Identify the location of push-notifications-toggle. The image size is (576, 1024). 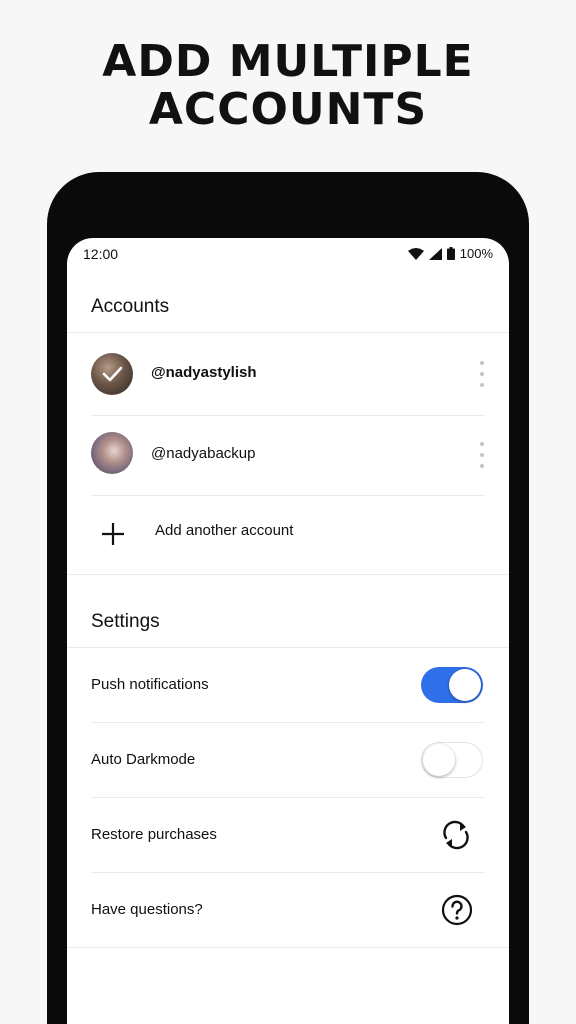
(452, 685).